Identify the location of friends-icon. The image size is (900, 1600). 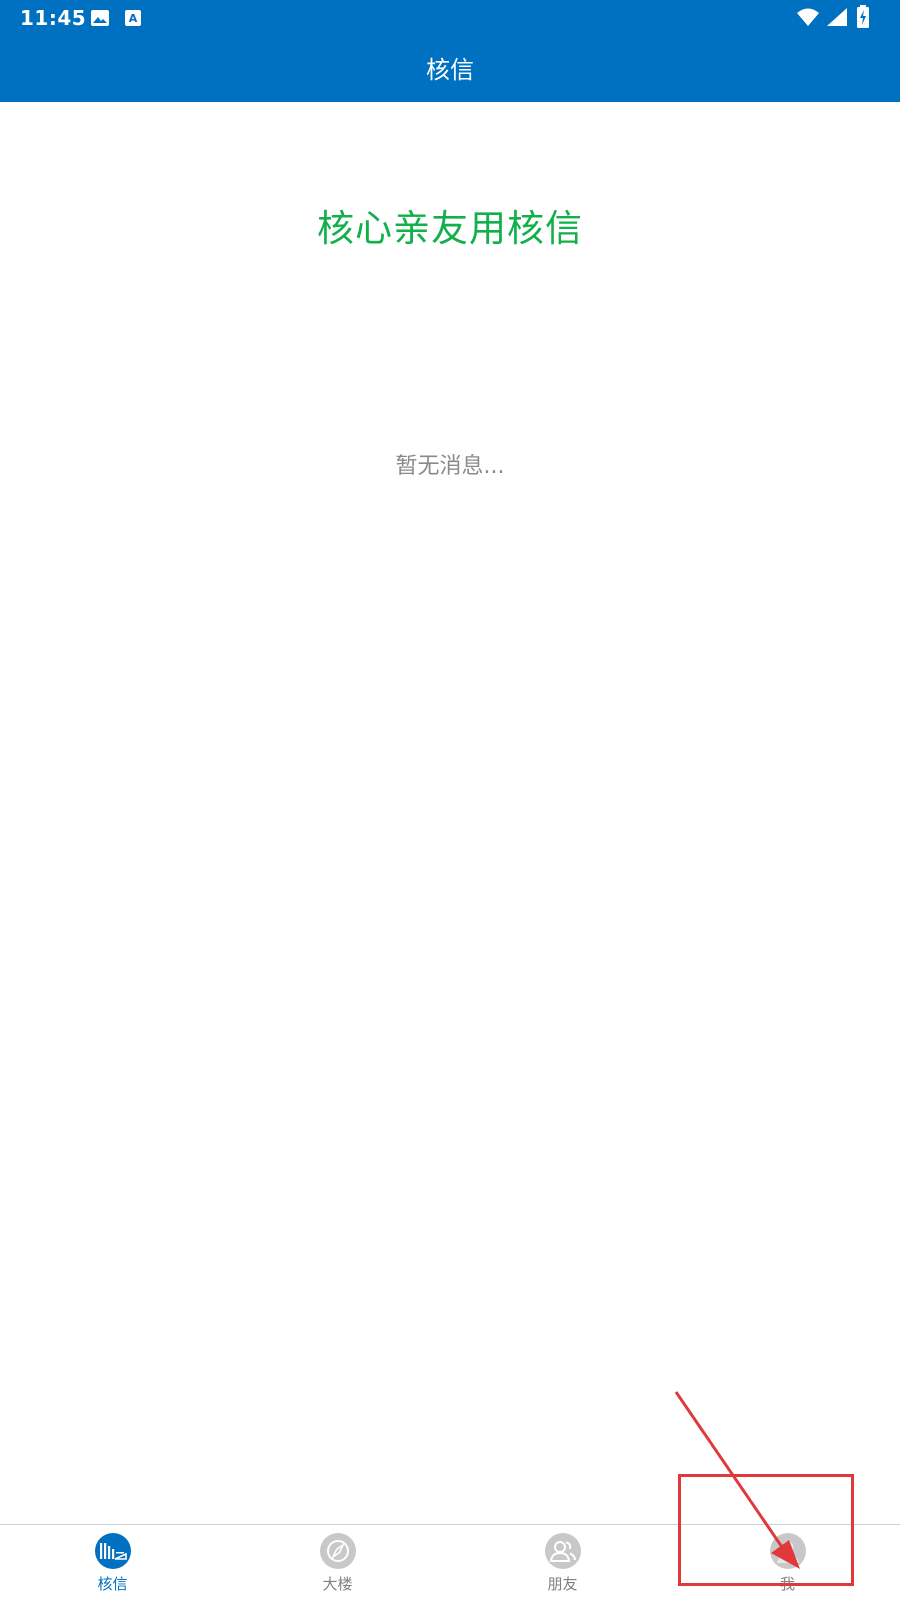
(562, 1551).